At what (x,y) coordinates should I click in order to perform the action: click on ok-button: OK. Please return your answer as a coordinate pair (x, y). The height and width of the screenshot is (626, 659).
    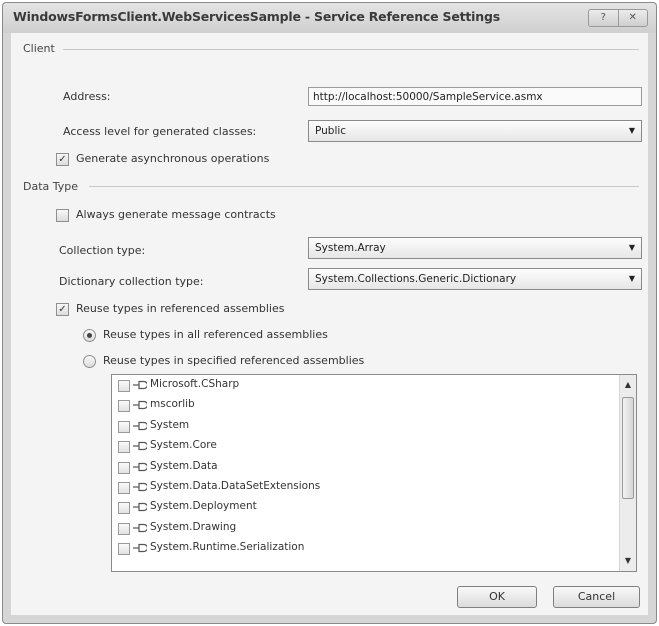
    Looking at the image, I should click on (497, 597).